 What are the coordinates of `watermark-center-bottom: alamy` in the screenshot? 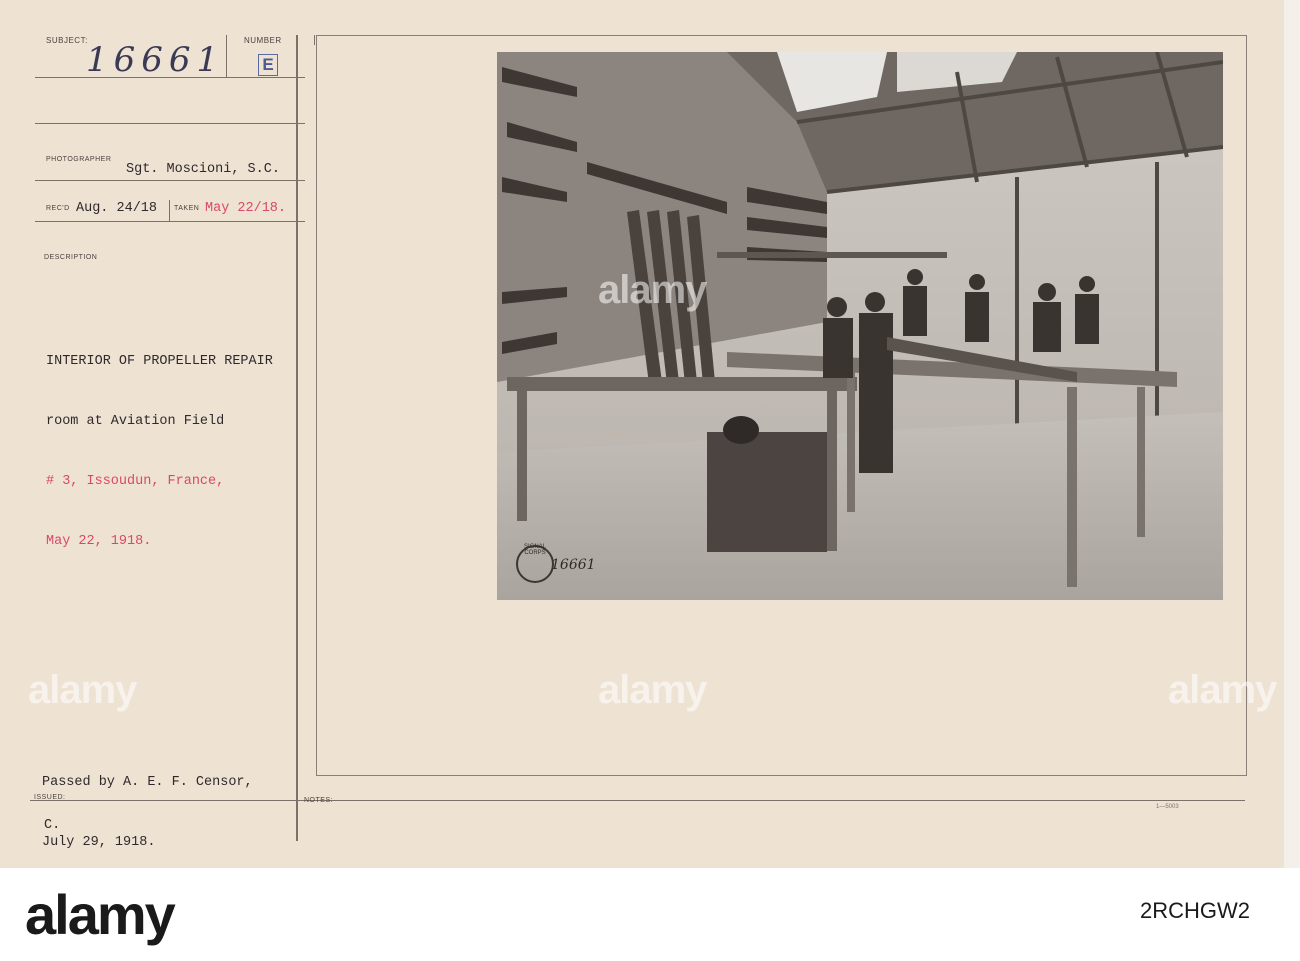 It's located at (652, 690).